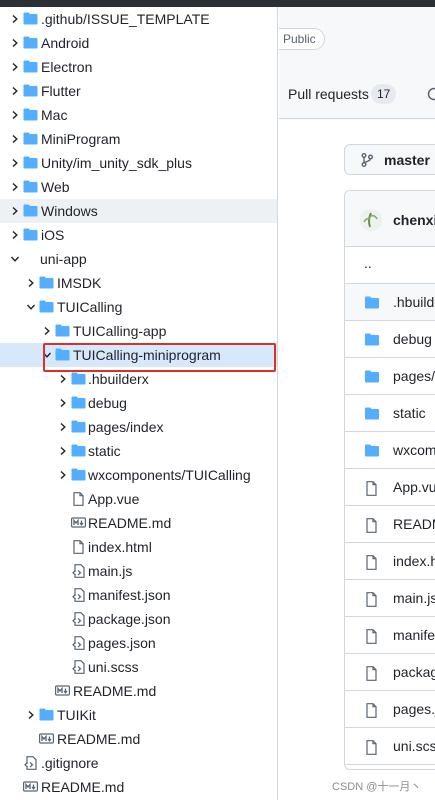  I want to click on tree-item: IMSDK, so click(138, 283).